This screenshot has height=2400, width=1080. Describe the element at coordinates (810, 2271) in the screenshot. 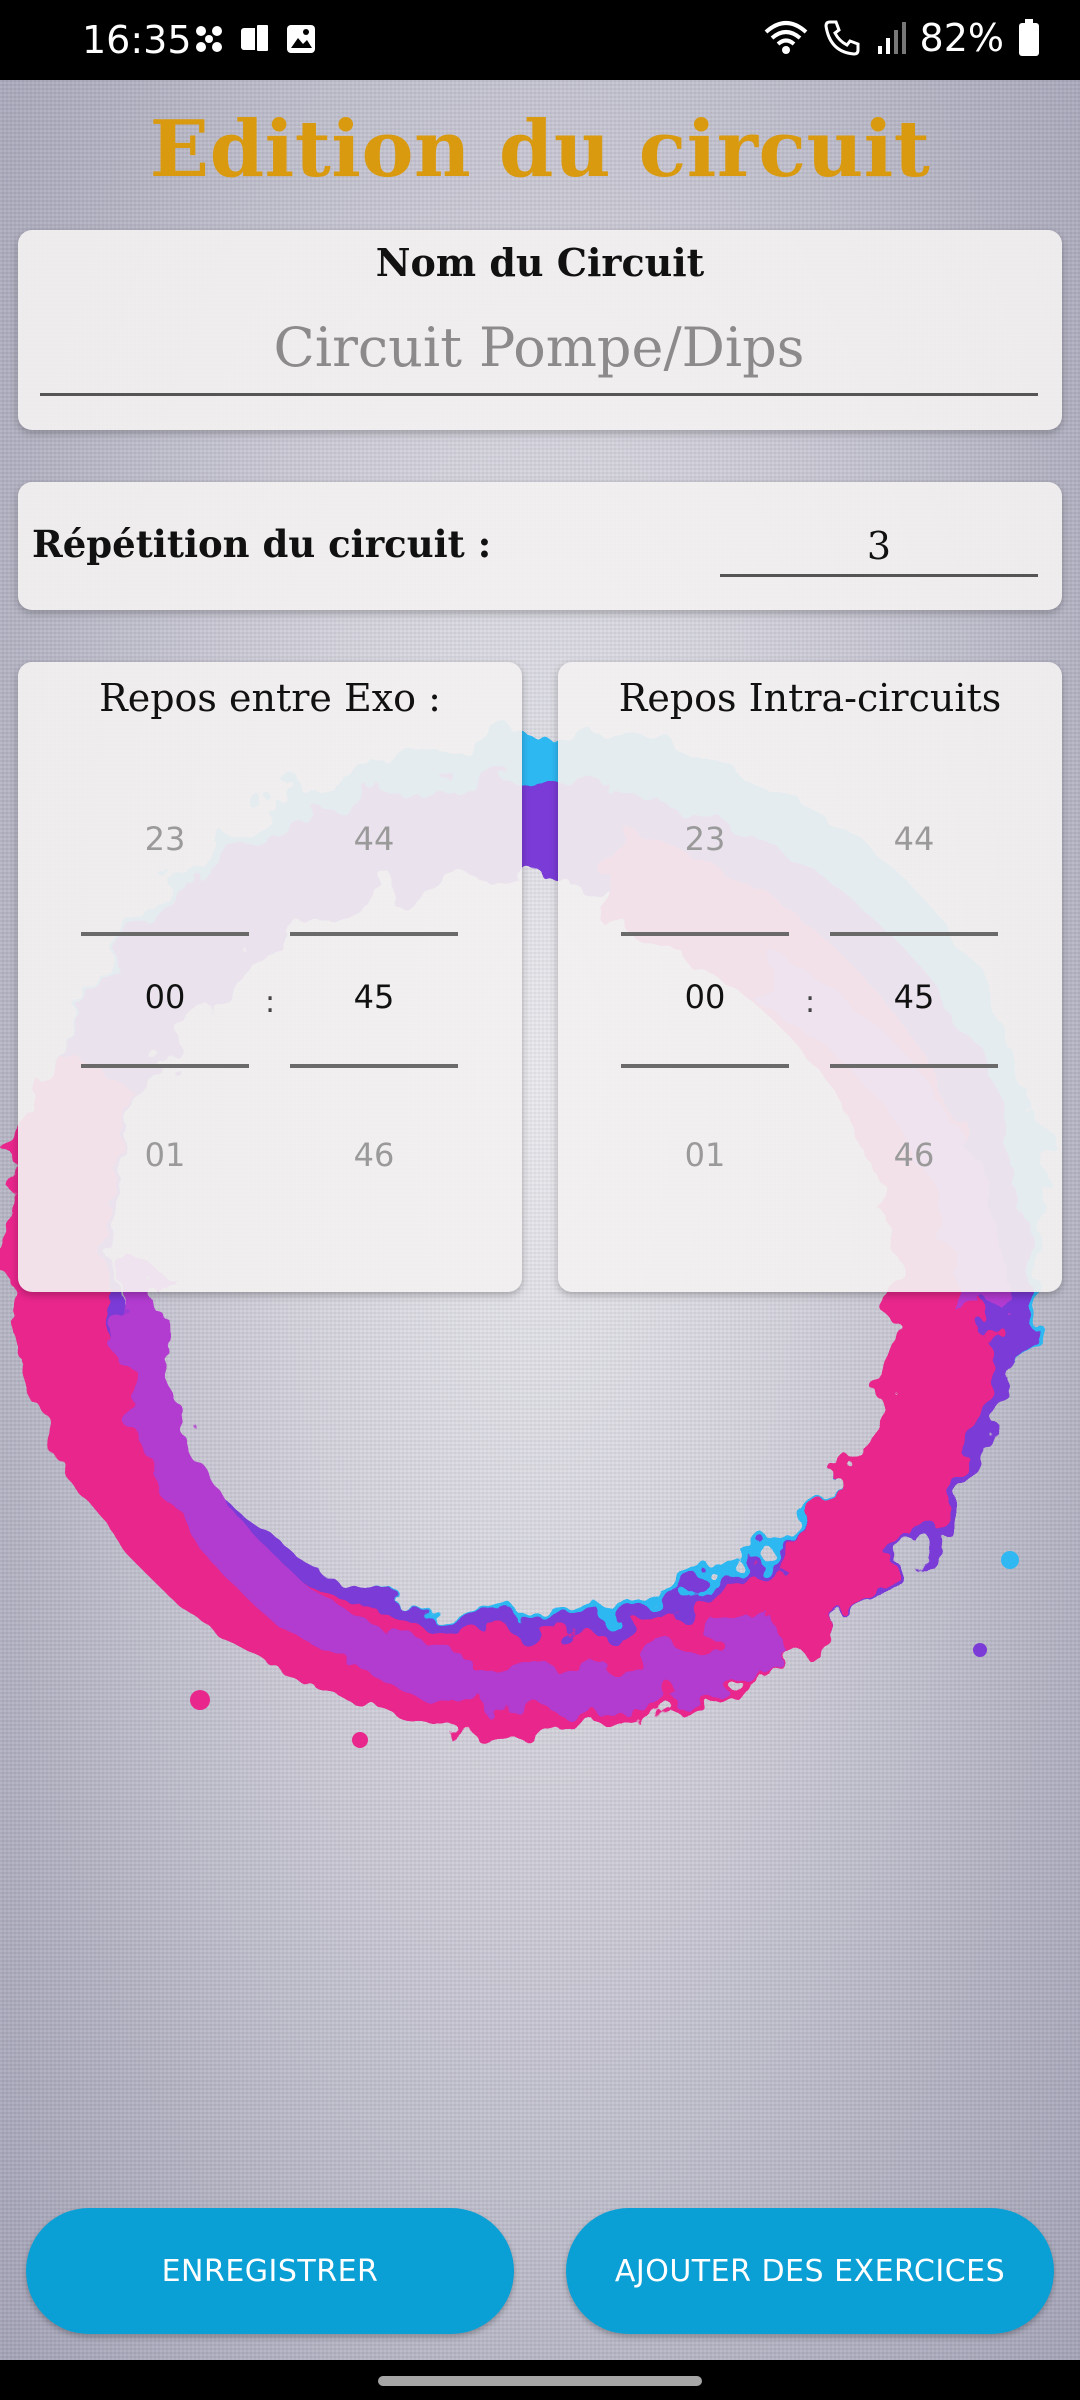

I see `add-exercises-button: AJOUTER DES EXERCICES` at that location.